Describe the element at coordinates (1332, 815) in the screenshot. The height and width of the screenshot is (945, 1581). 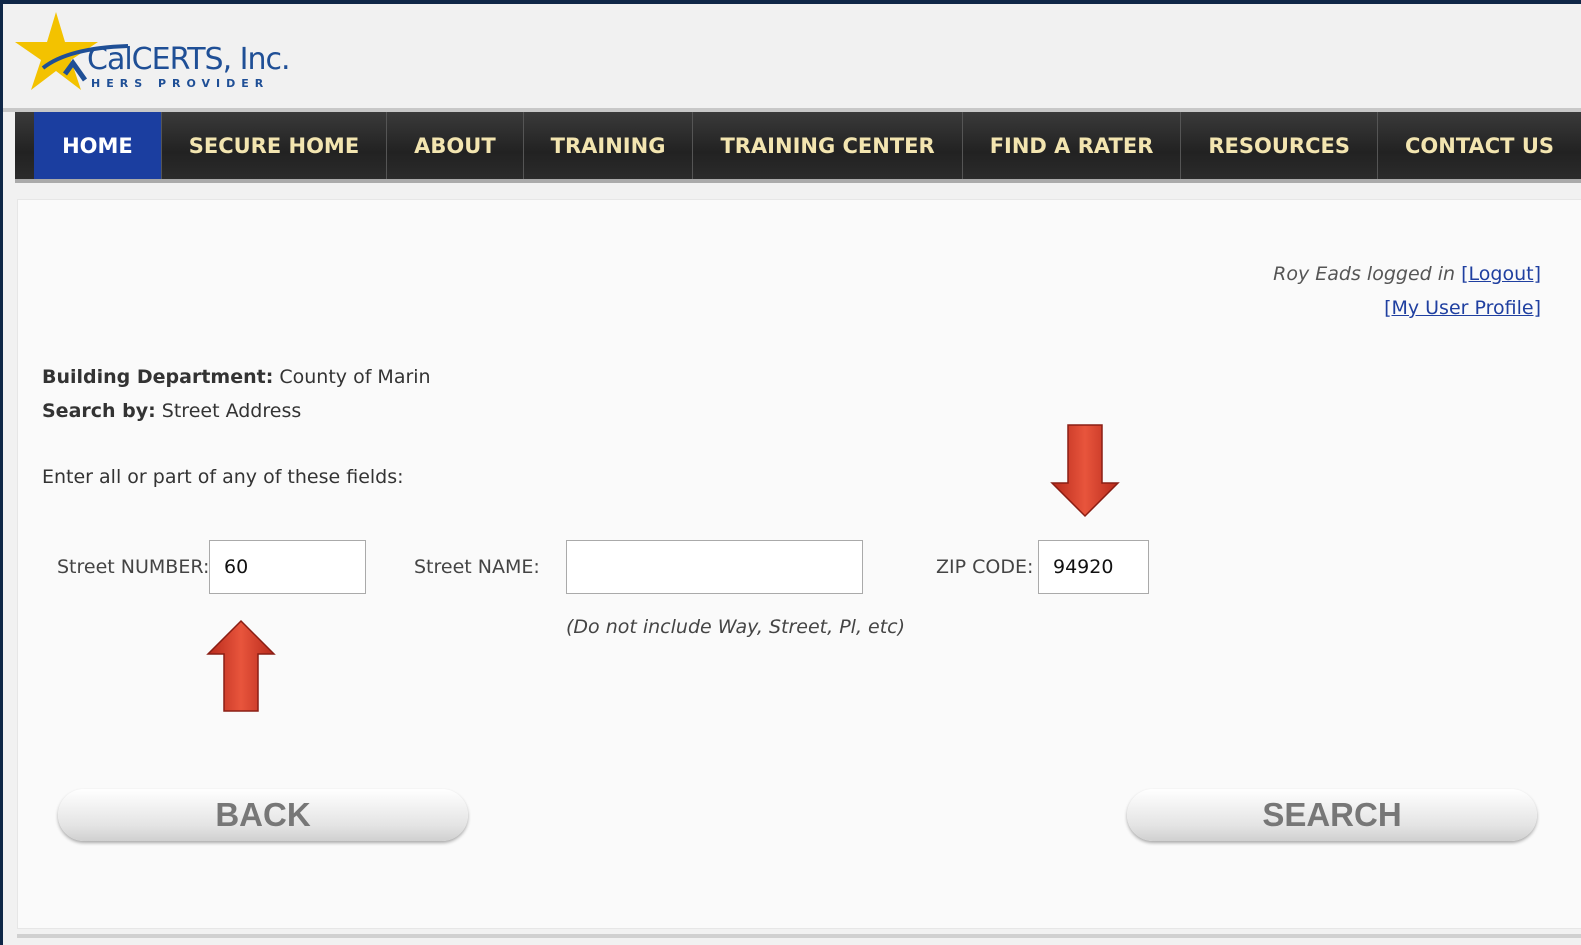
I see `search-button: SEARCH` at that location.